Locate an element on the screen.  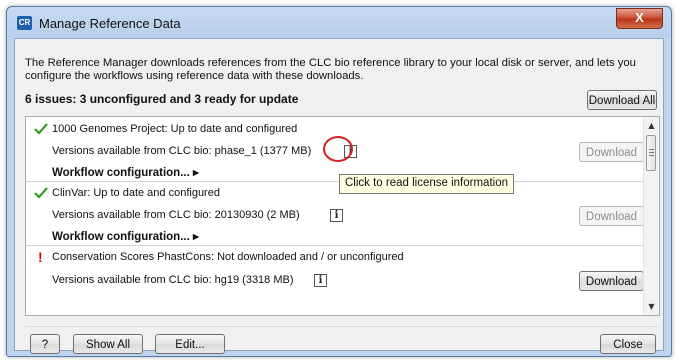
title-bar: CR Manage Reference Data X is located at coordinates (339, 22).